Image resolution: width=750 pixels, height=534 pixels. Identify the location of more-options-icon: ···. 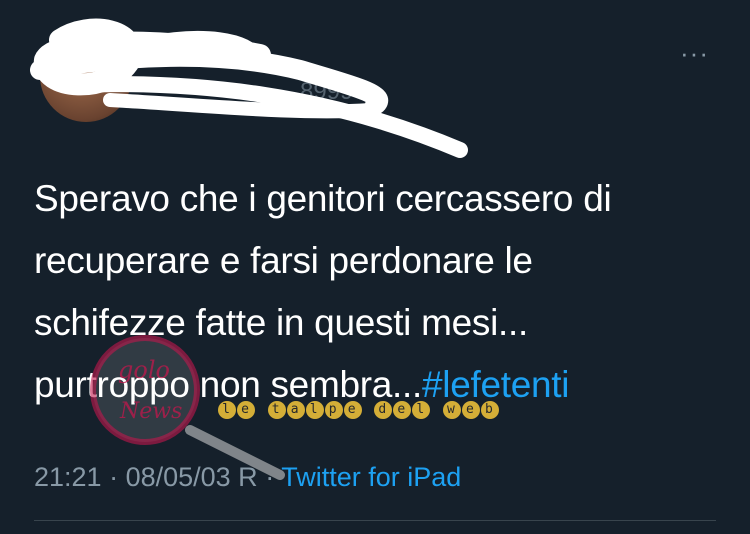
(694, 53).